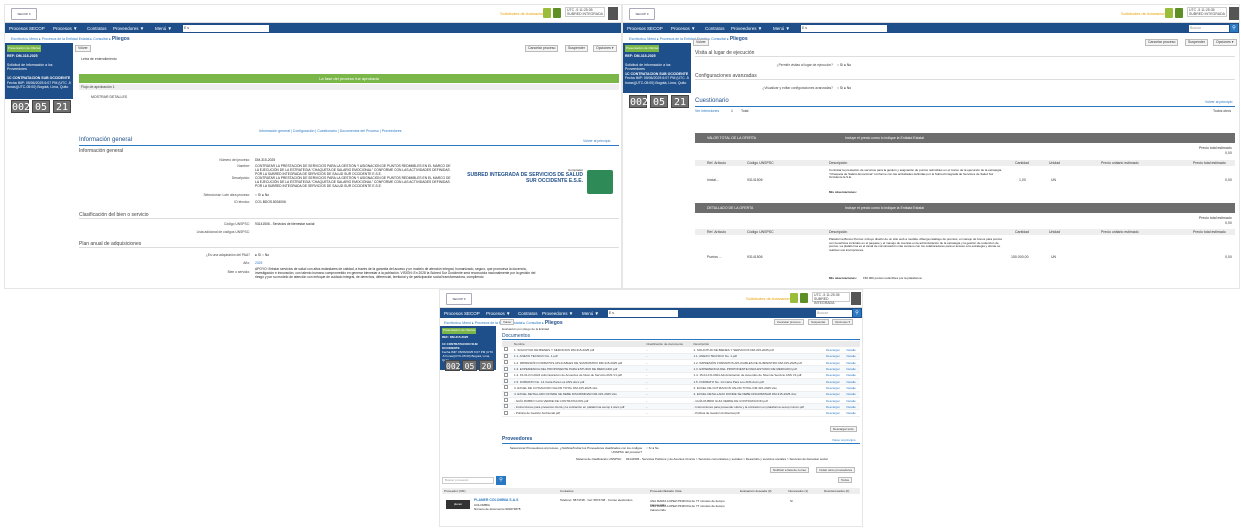 The width and height of the screenshot is (1241, 529). I want to click on field-lots-radio: ○ Sí ● No, so click(305, 195).